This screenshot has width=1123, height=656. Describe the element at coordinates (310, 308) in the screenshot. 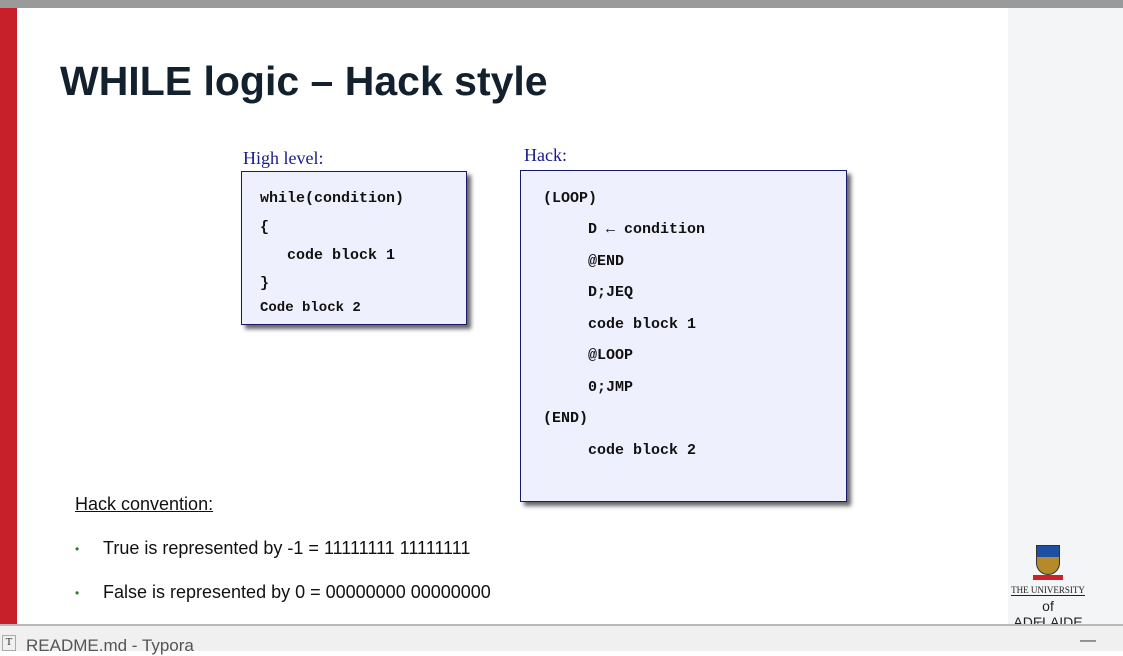

I see `code-line: Code block 2` at that location.